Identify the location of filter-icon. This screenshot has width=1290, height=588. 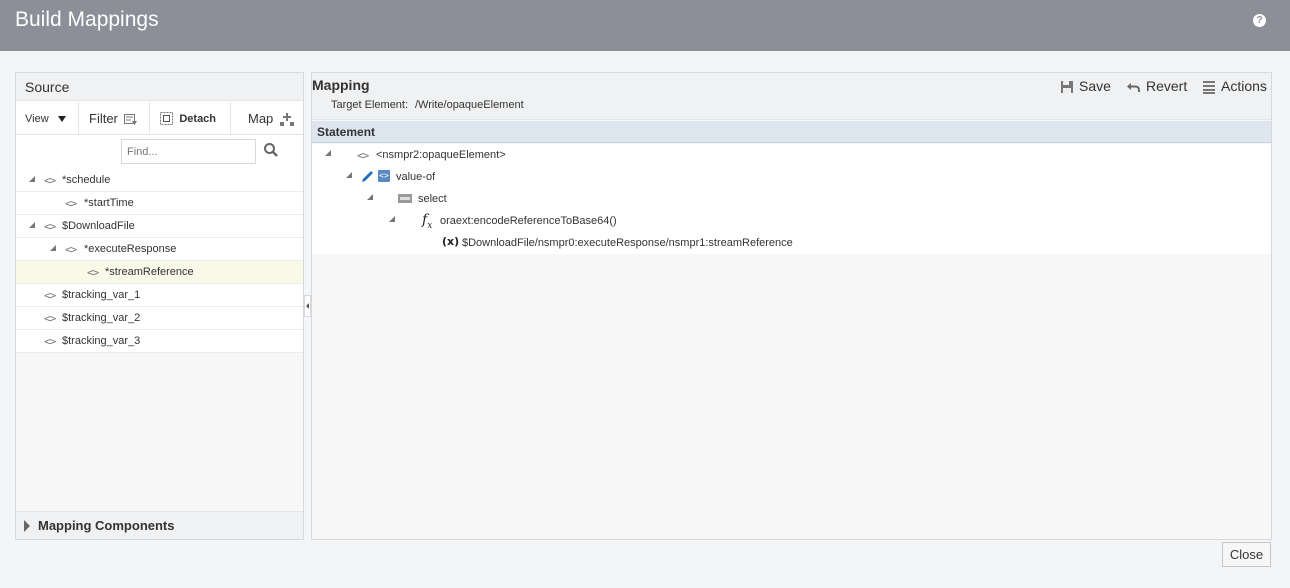
(131, 119).